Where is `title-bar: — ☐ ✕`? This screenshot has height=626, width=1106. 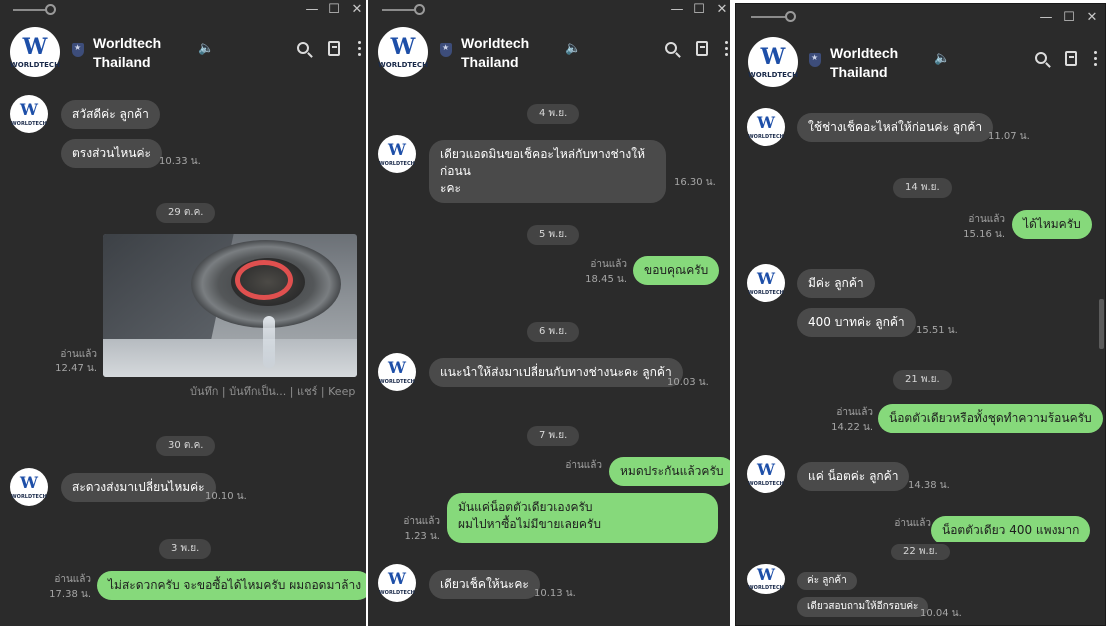
title-bar: — ☐ ✕ is located at coordinates (183, 11).